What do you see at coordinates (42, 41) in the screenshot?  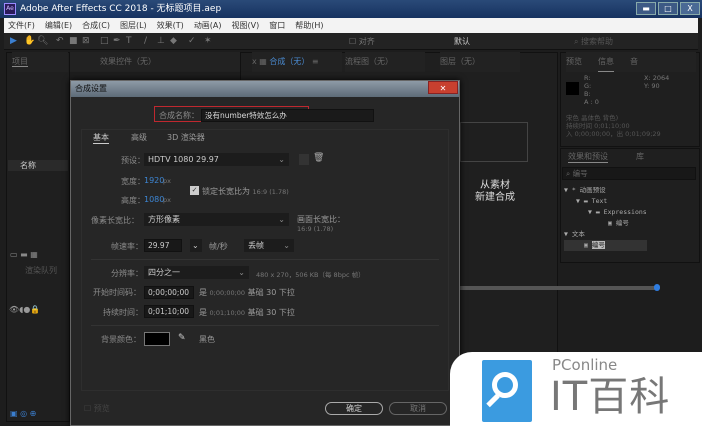 I see `zoom-icon: 🔍︎` at bounding box center [42, 41].